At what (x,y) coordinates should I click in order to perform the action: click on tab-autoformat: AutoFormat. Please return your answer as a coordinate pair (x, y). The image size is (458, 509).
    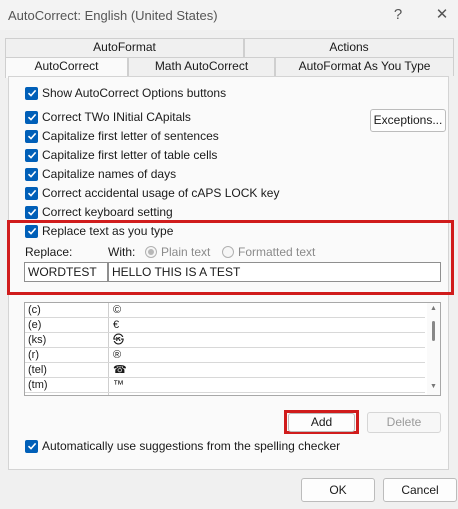
    Looking at the image, I should click on (124, 47).